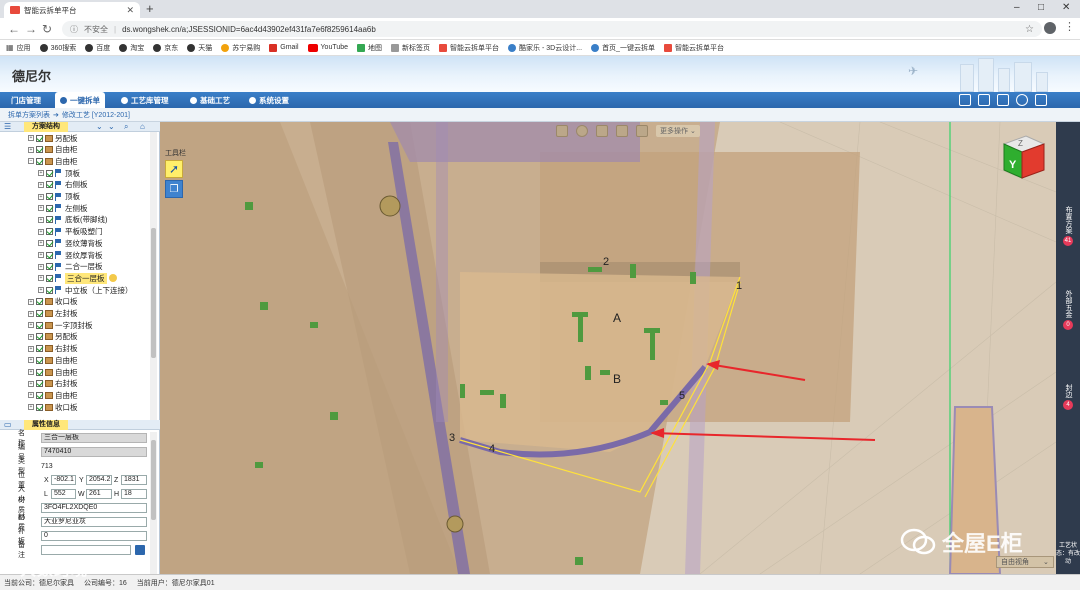  I want to click on rail-edge-banding: 封边 4, so click(1068, 397).